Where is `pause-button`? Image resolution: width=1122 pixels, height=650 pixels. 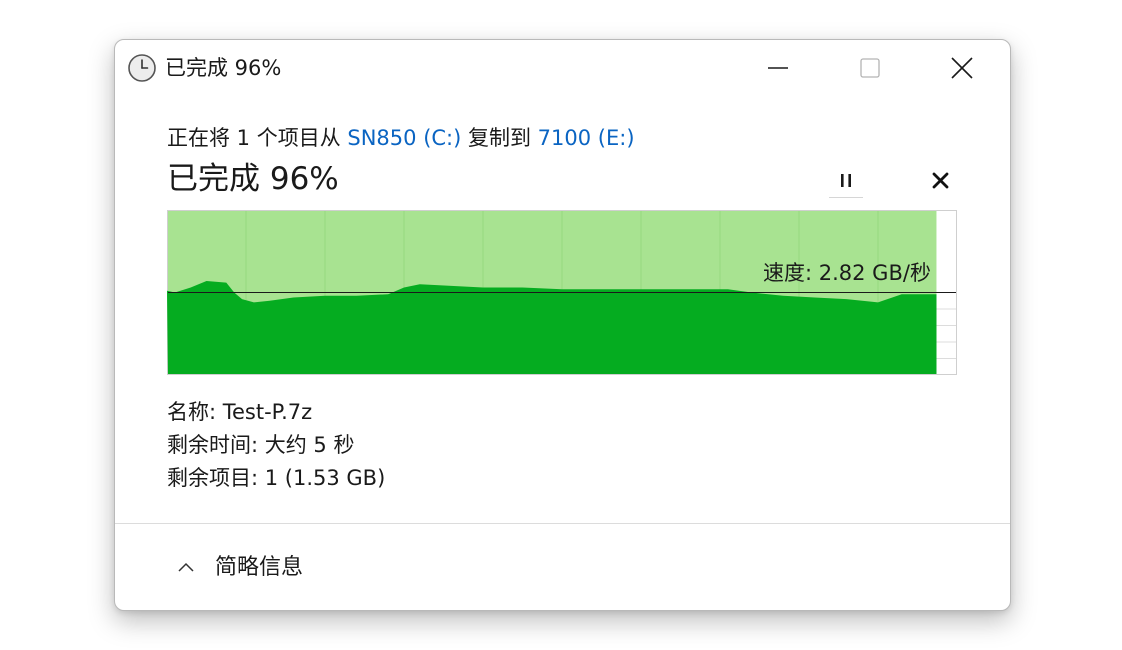
pause-button is located at coordinates (846, 181).